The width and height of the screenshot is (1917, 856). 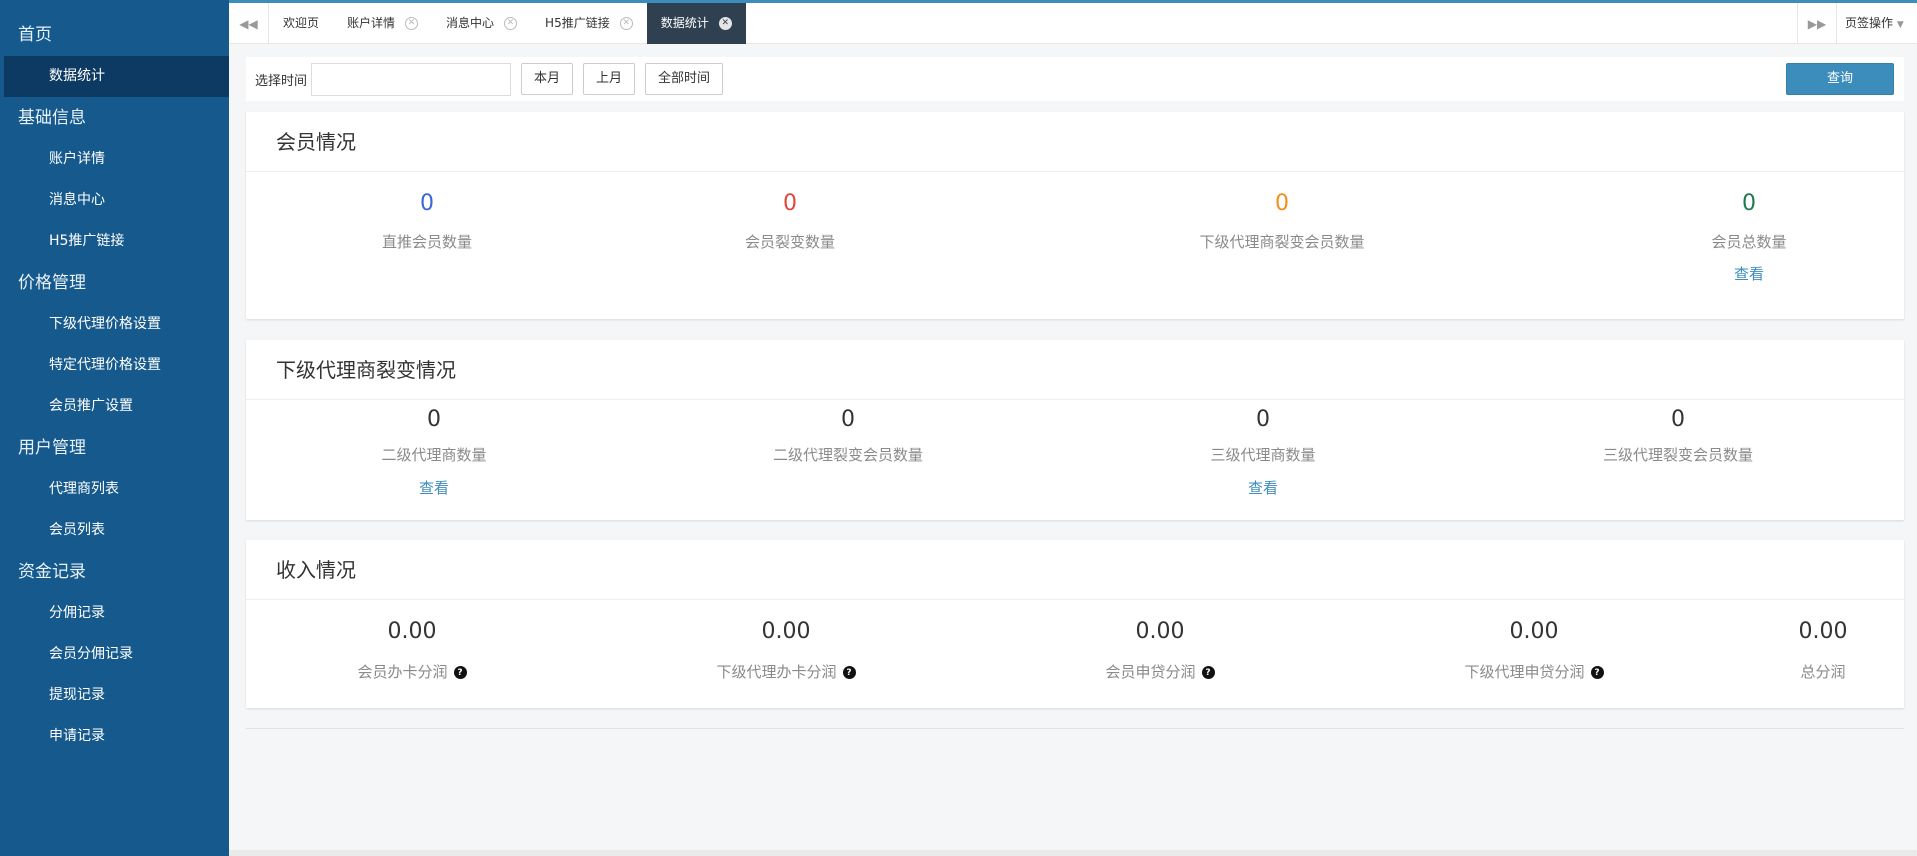 I want to click on sidebar-group-home: 首页, so click(x=114, y=35).